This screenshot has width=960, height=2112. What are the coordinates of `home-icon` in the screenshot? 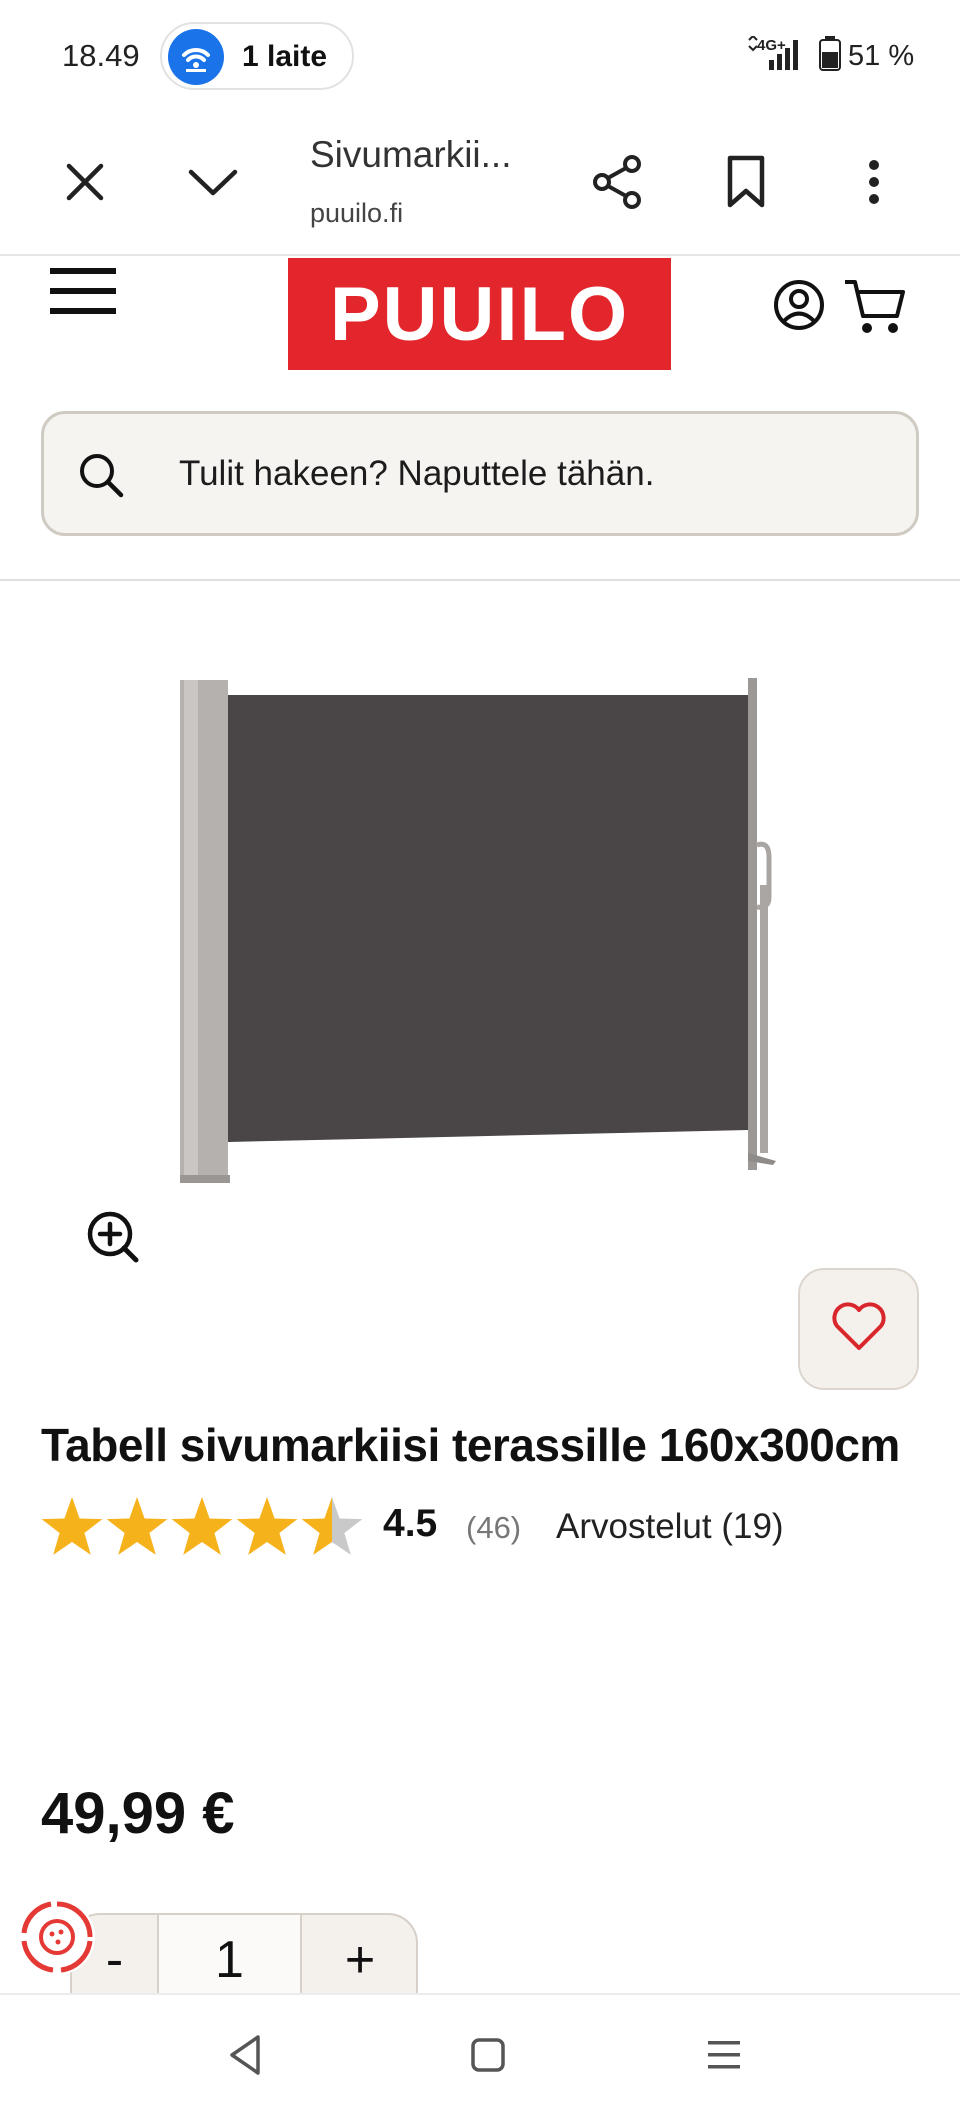 It's located at (488, 2055).